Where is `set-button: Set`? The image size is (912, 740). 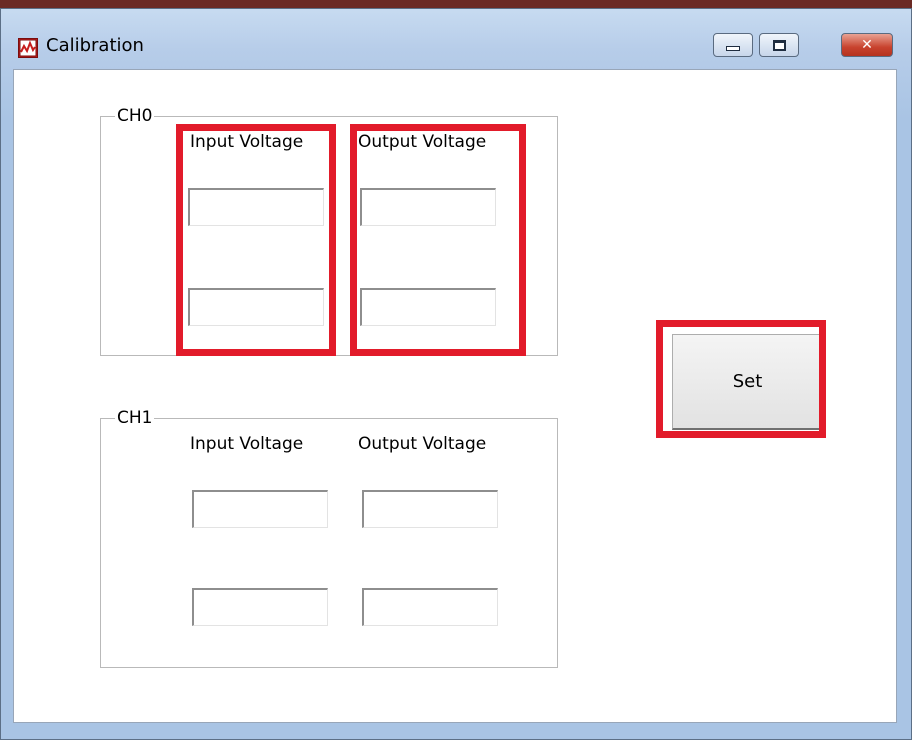 set-button: Set is located at coordinates (748, 382).